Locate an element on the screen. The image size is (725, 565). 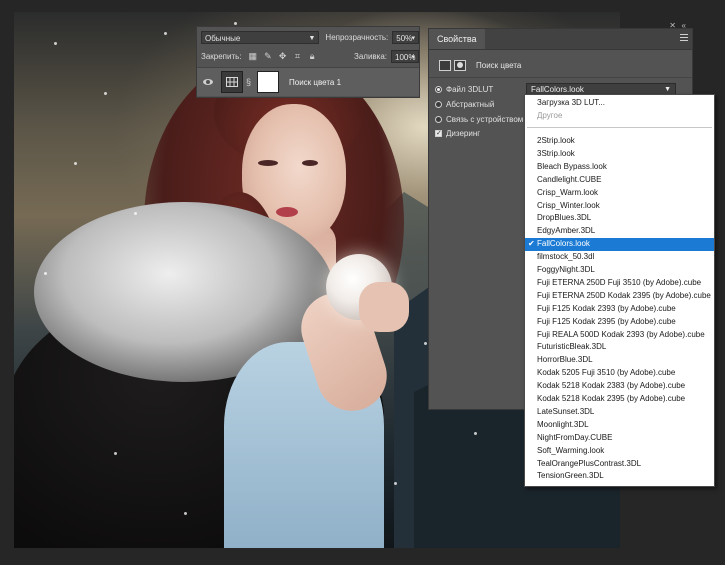
lut-list-item-label: Soft_Warming.look is located at coordinates (571, 450).